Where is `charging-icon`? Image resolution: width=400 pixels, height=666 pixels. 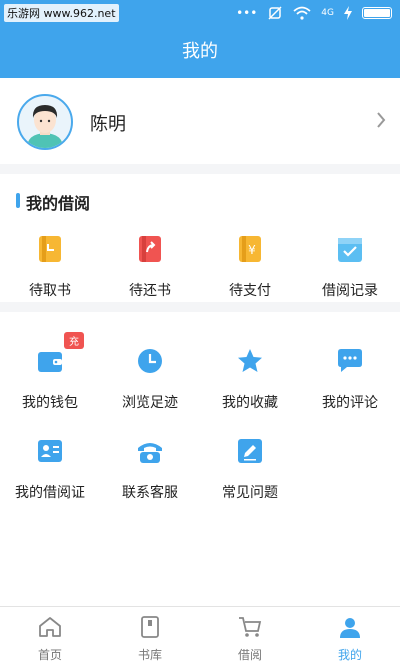 charging-icon is located at coordinates (348, 13).